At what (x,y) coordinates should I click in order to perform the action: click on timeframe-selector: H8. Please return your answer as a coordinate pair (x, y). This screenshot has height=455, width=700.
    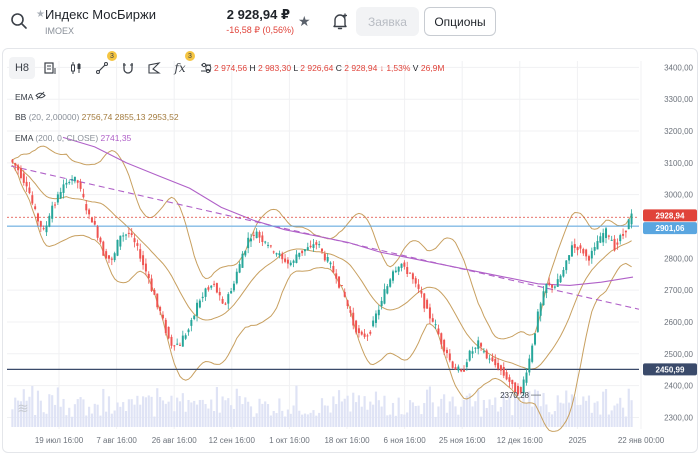
    Looking at the image, I should click on (22, 68).